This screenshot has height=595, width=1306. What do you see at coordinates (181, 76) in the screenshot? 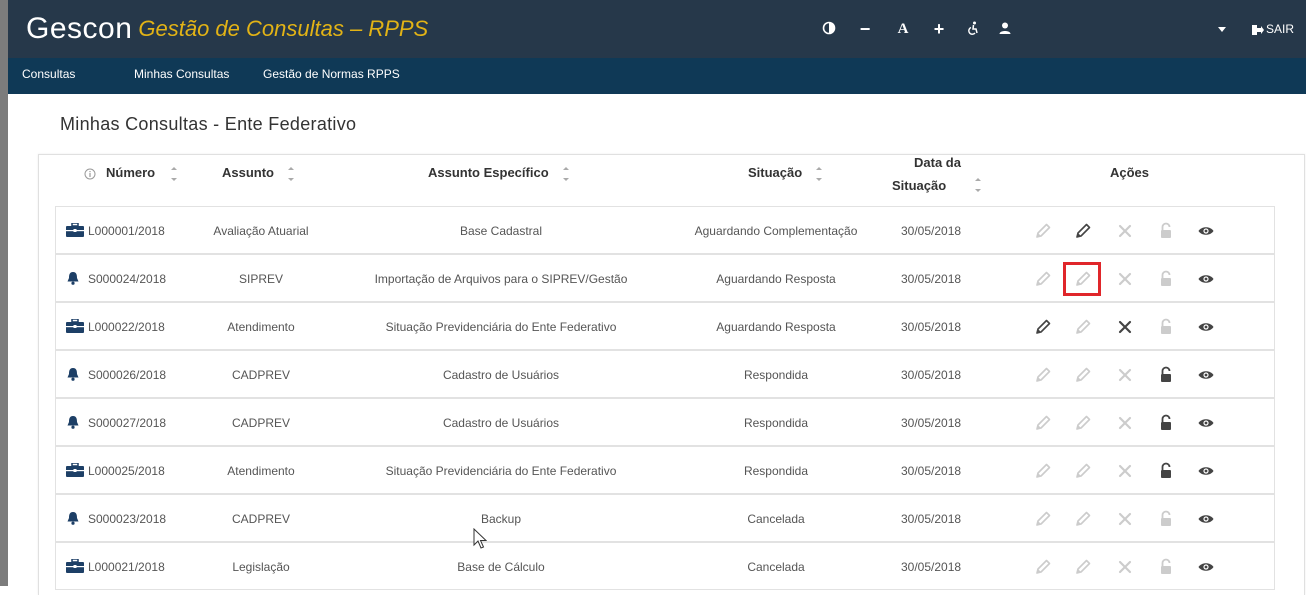
I see `nav-item-minhas-consultas: Minhas Consultas` at bounding box center [181, 76].